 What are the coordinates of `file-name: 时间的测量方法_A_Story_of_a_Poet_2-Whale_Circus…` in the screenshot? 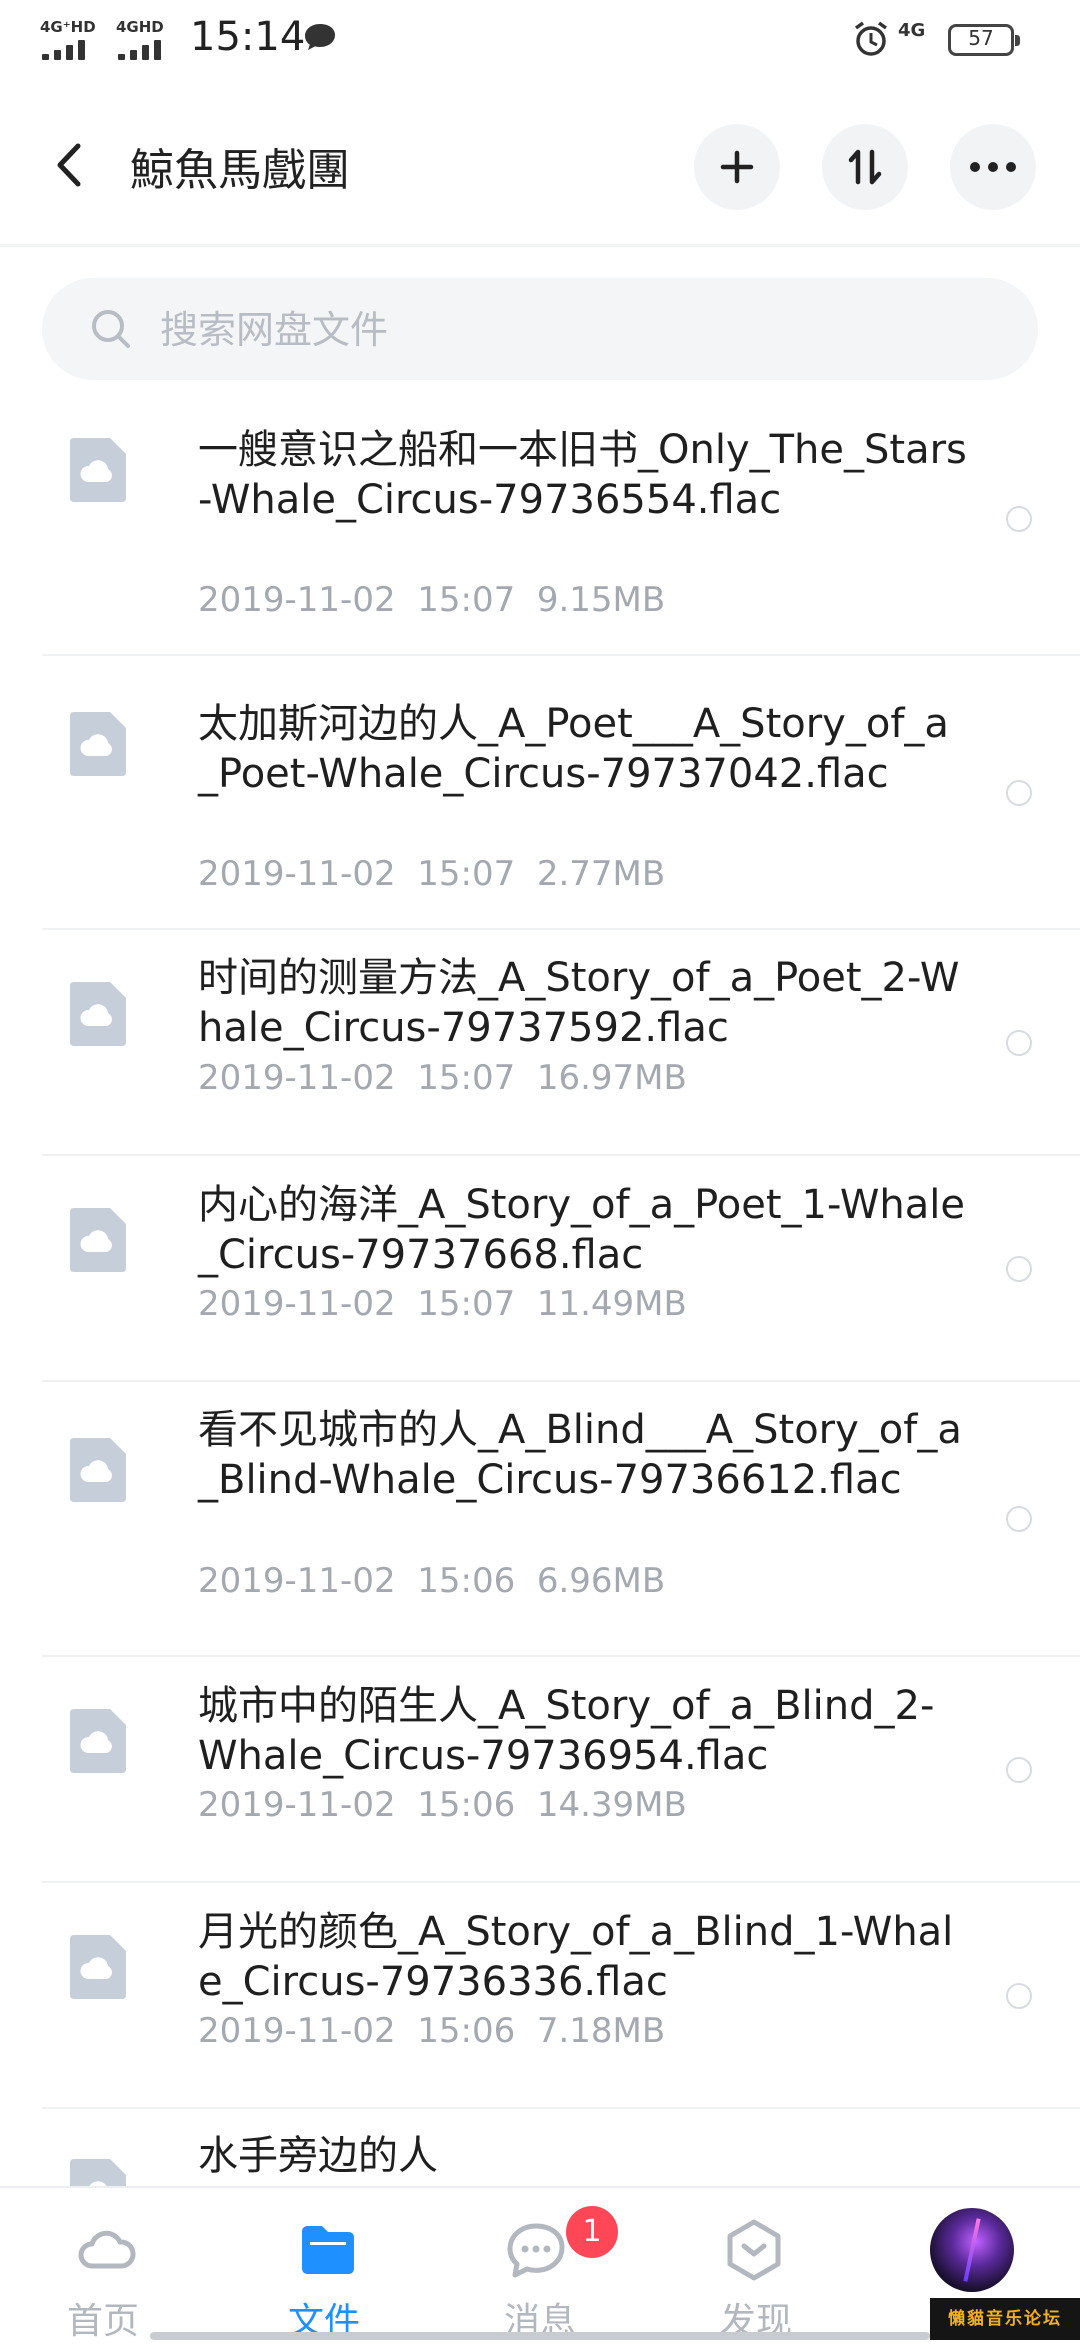 It's located at (579, 1003).